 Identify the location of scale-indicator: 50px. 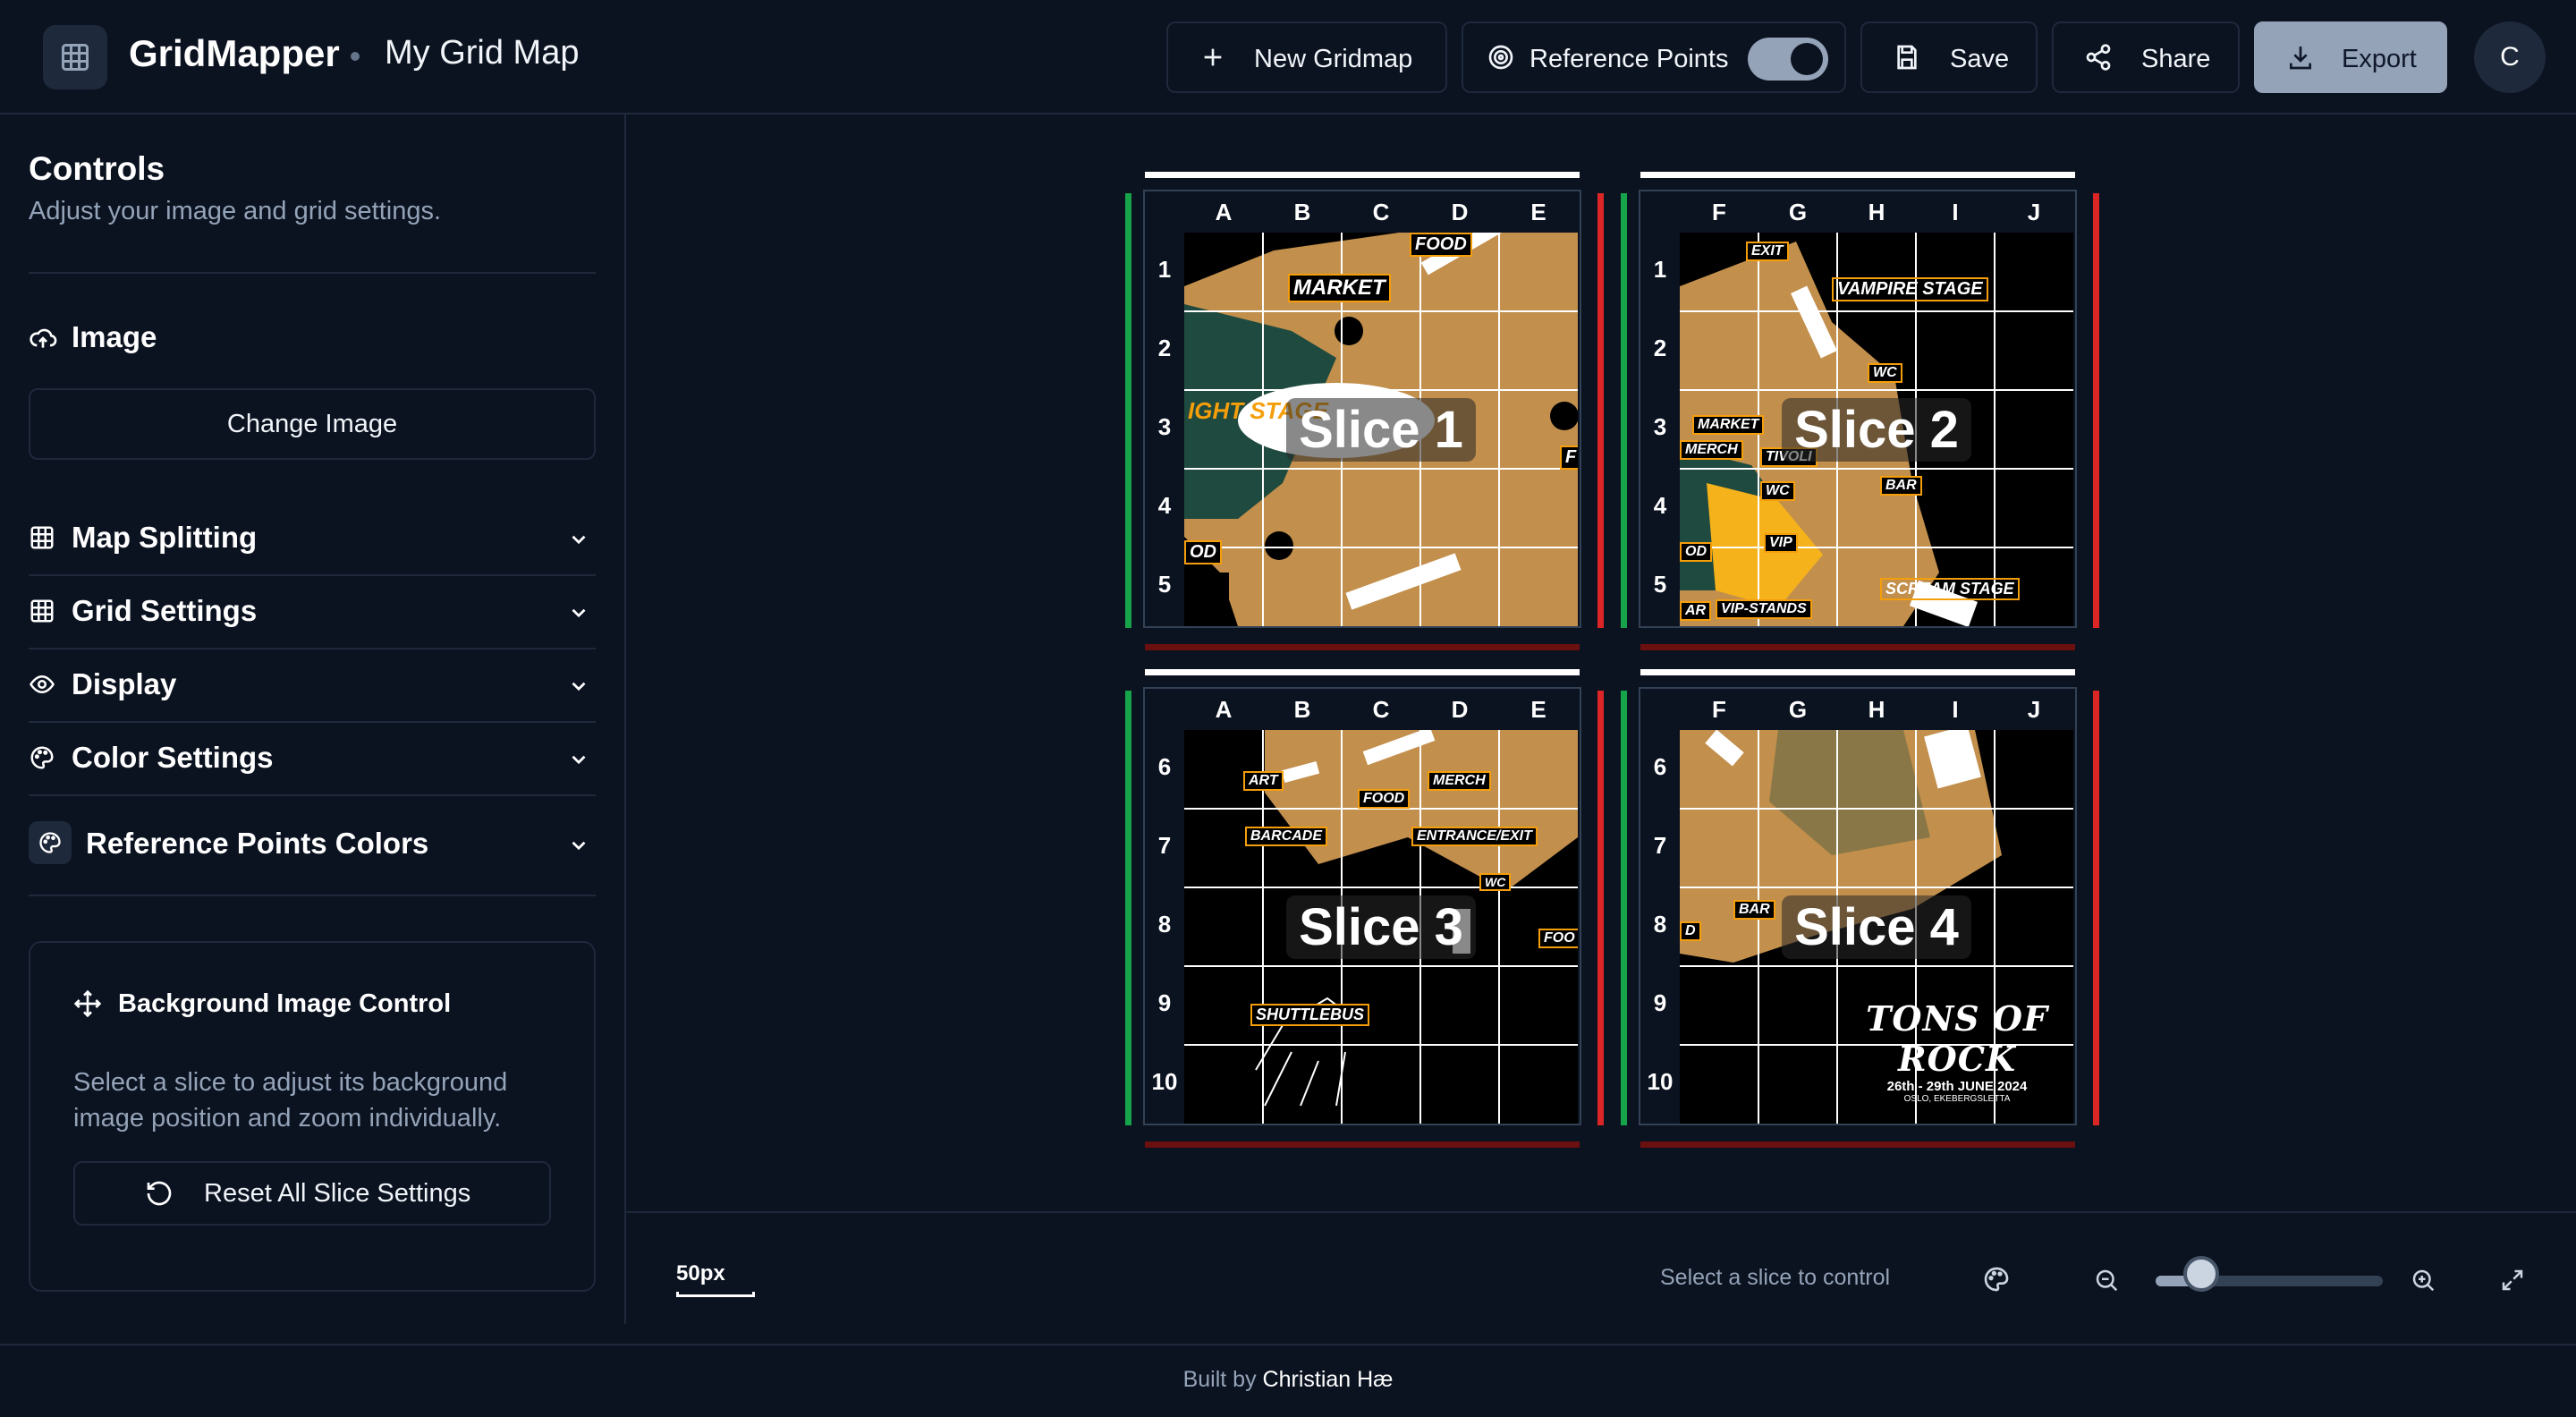
(700, 1273).